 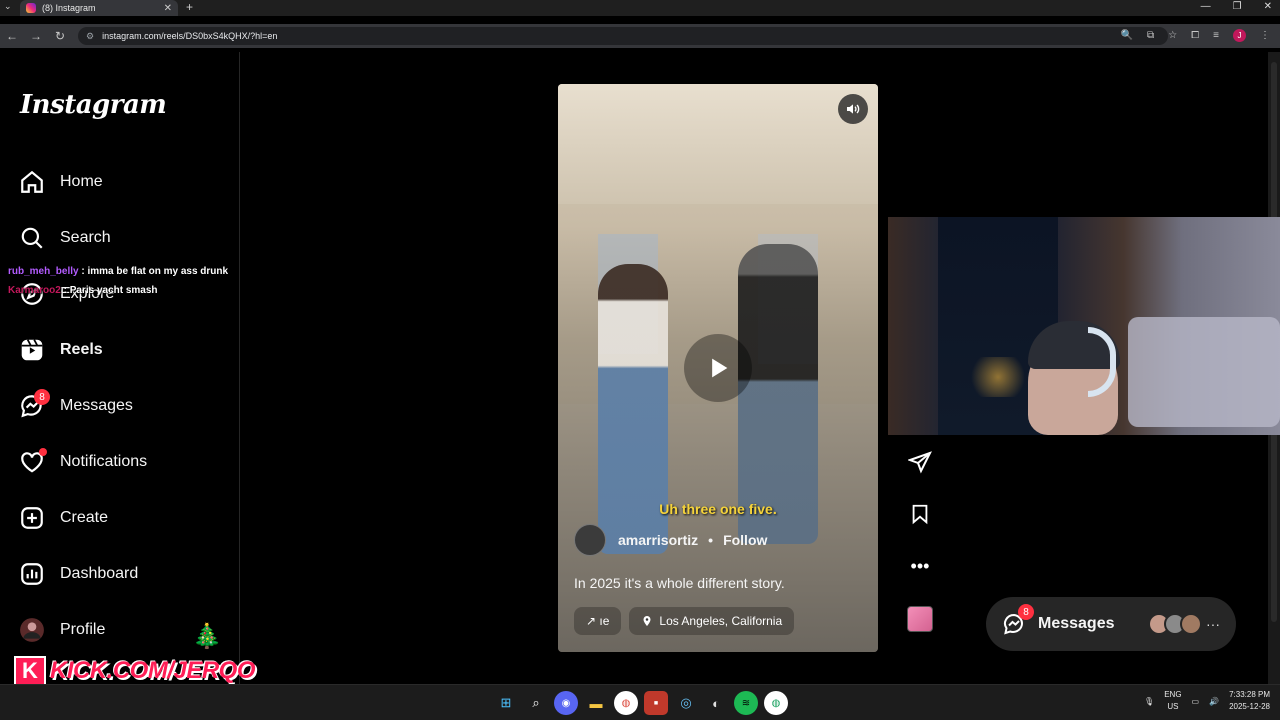 What do you see at coordinates (853, 109) in the screenshot?
I see `mute-button` at bounding box center [853, 109].